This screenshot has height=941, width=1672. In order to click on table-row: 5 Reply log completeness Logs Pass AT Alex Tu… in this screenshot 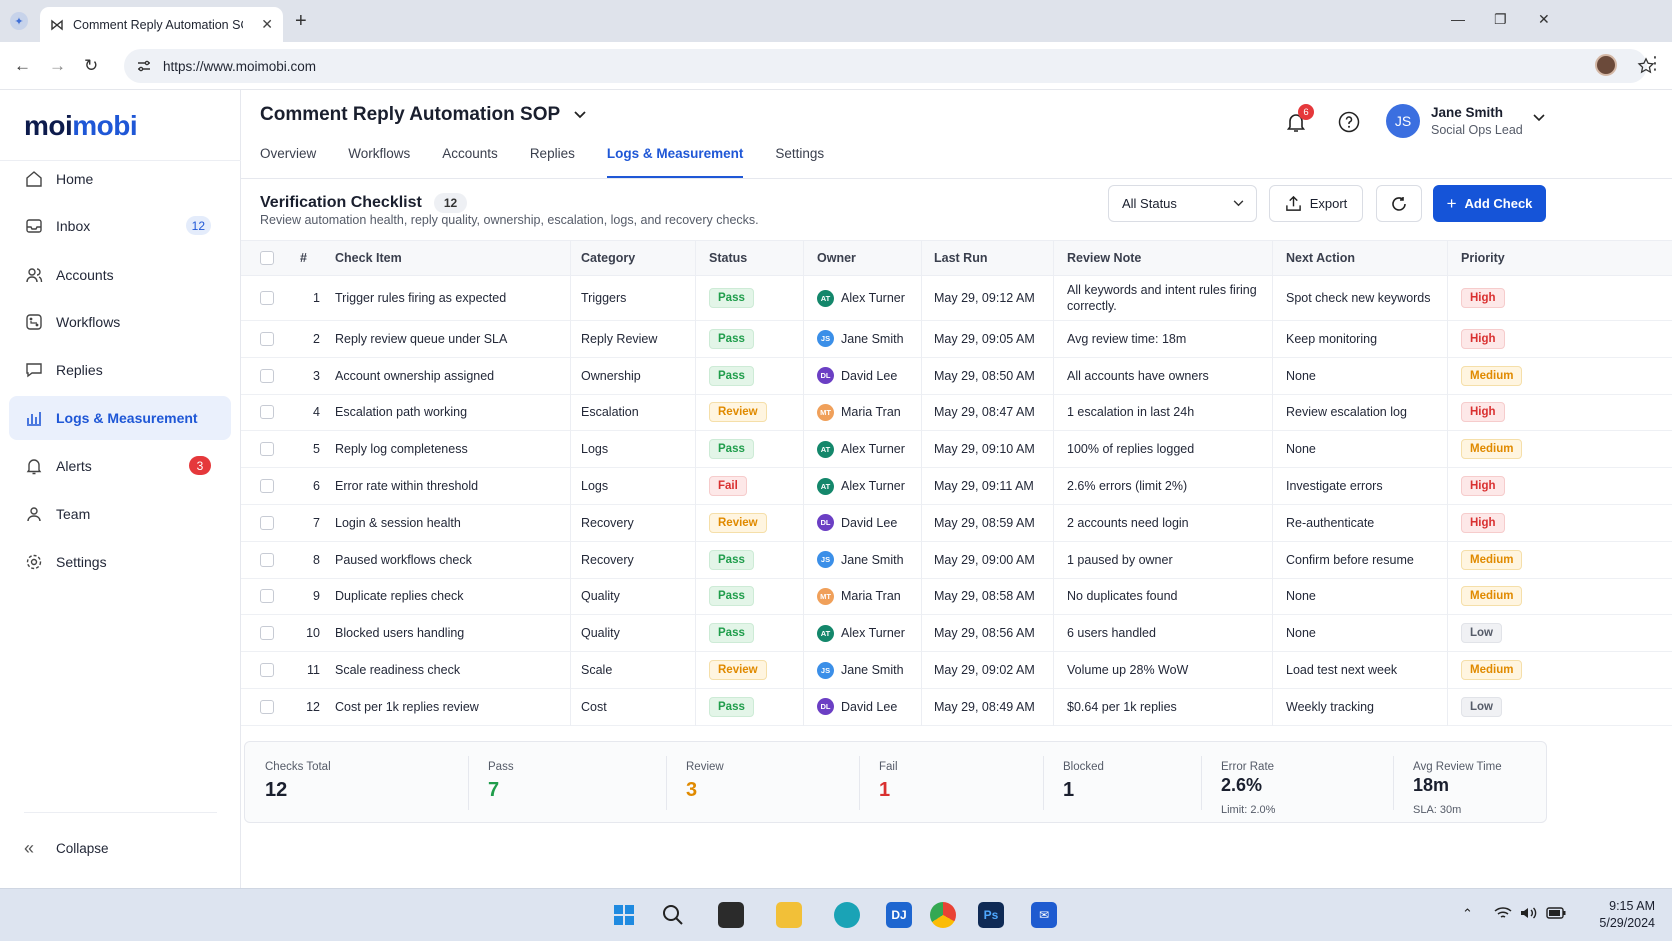, I will do `click(956, 450)`.